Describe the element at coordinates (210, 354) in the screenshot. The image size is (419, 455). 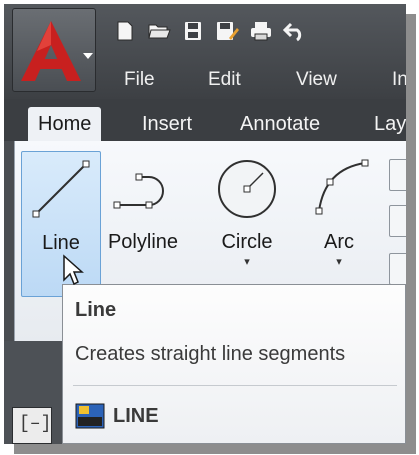
I see `tooltip-description: Creates straight line segments` at that location.